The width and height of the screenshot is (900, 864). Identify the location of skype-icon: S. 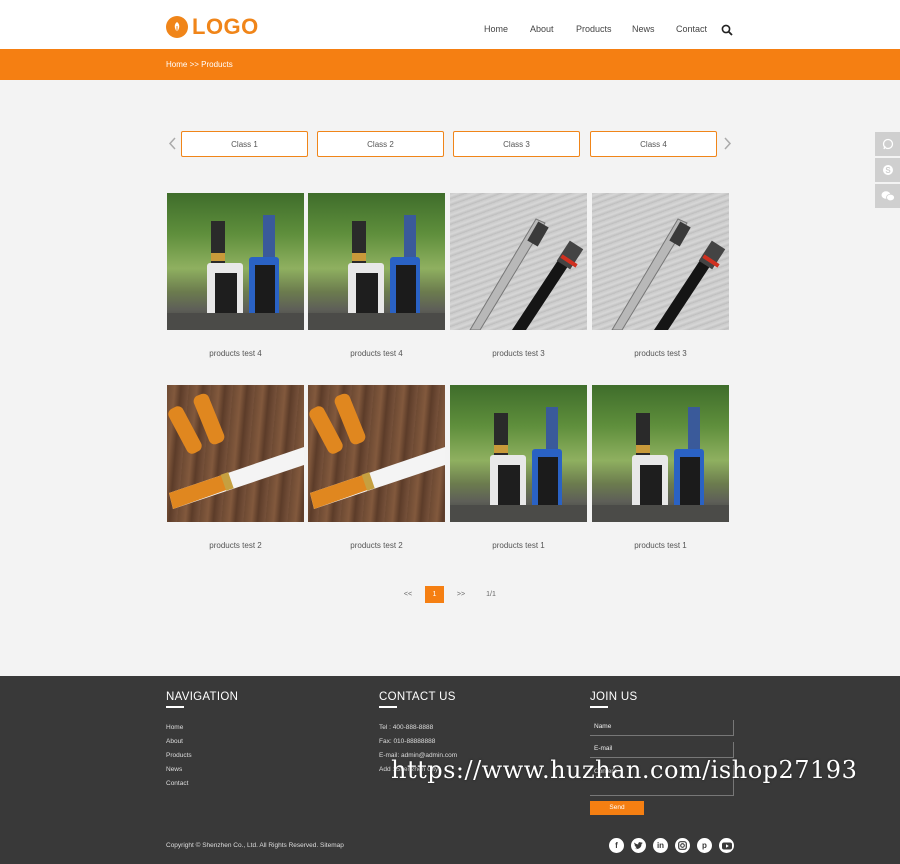
(887, 170).